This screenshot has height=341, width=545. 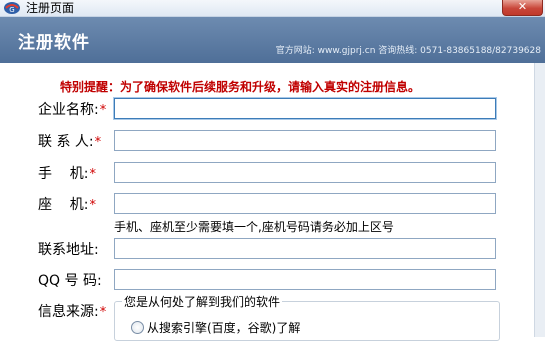 I want to click on mobile-label-text: 手 机:, so click(x=63, y=174).